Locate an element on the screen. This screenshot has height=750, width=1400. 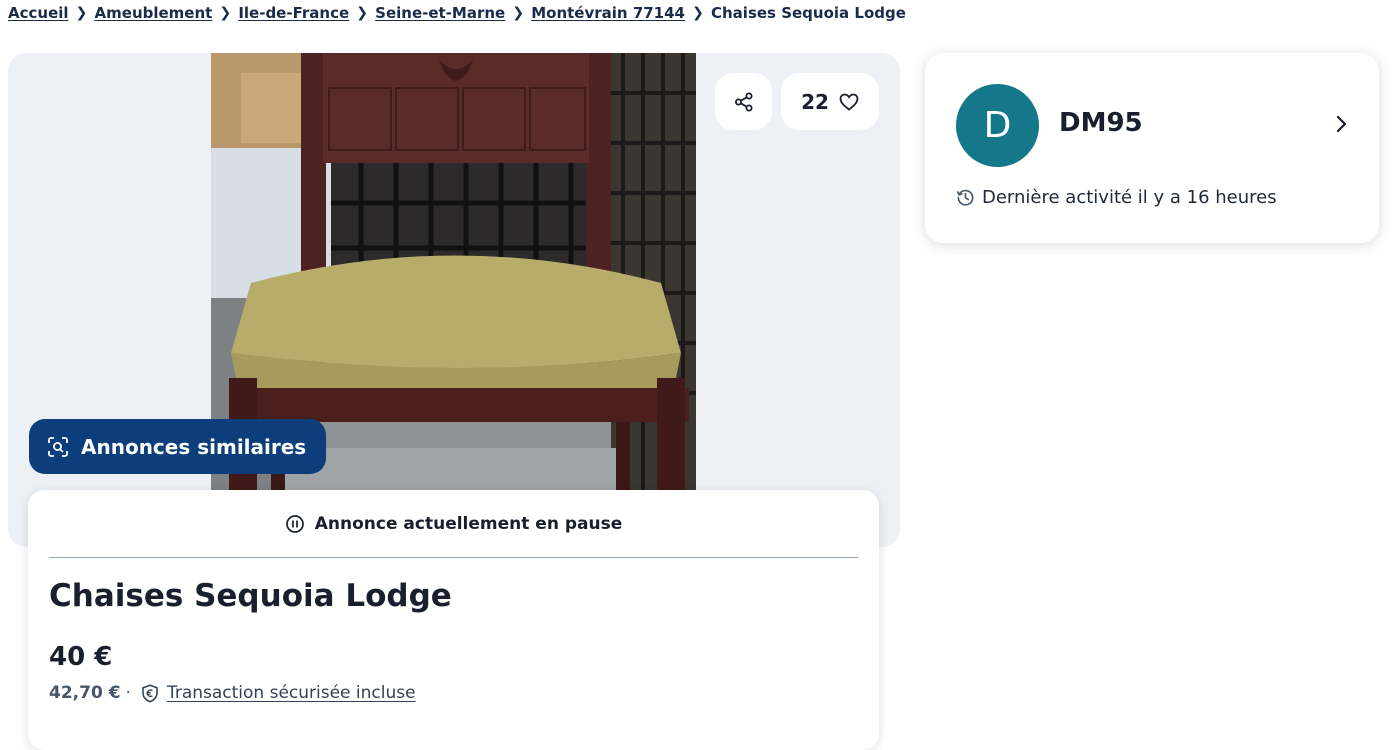
history-clock-icon is located at coordinates (965, 197).